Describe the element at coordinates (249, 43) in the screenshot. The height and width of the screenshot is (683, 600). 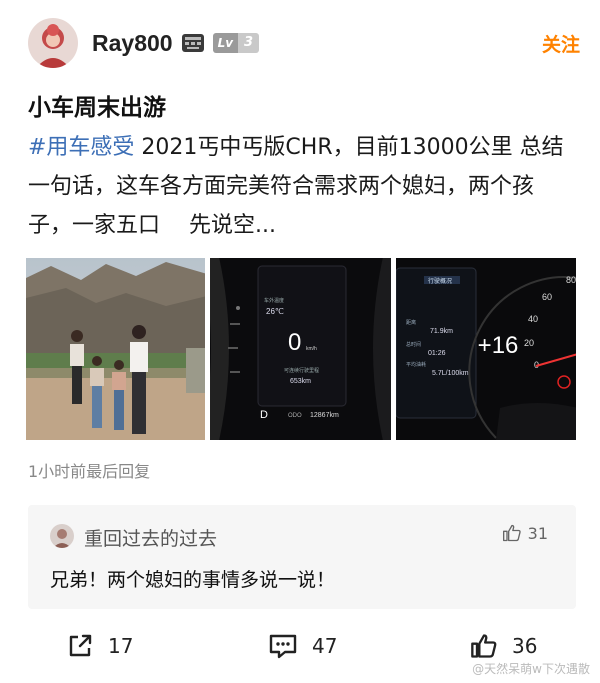
I see `level-number: 3` at that location.